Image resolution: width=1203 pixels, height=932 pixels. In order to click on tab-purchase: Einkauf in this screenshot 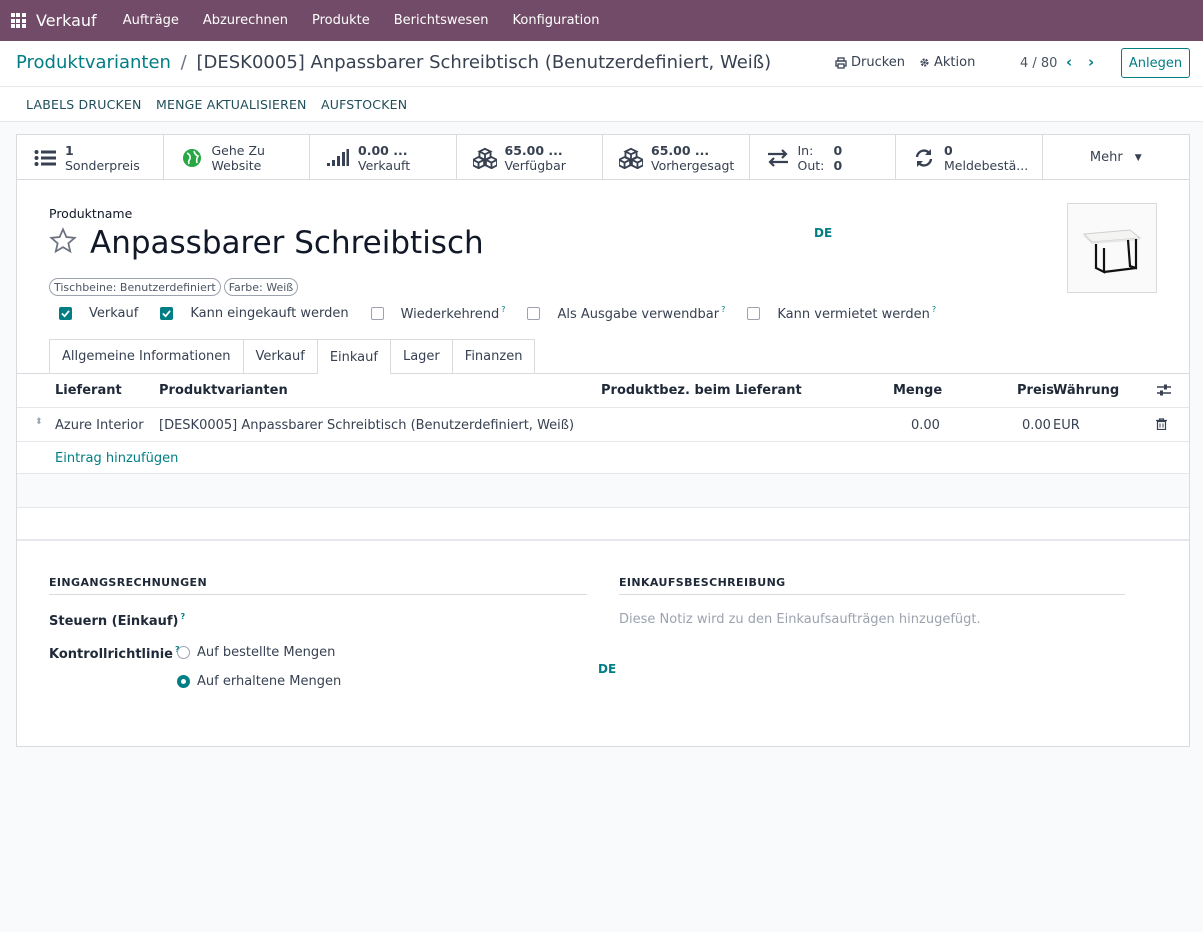, I will do `click(353, 356)`.